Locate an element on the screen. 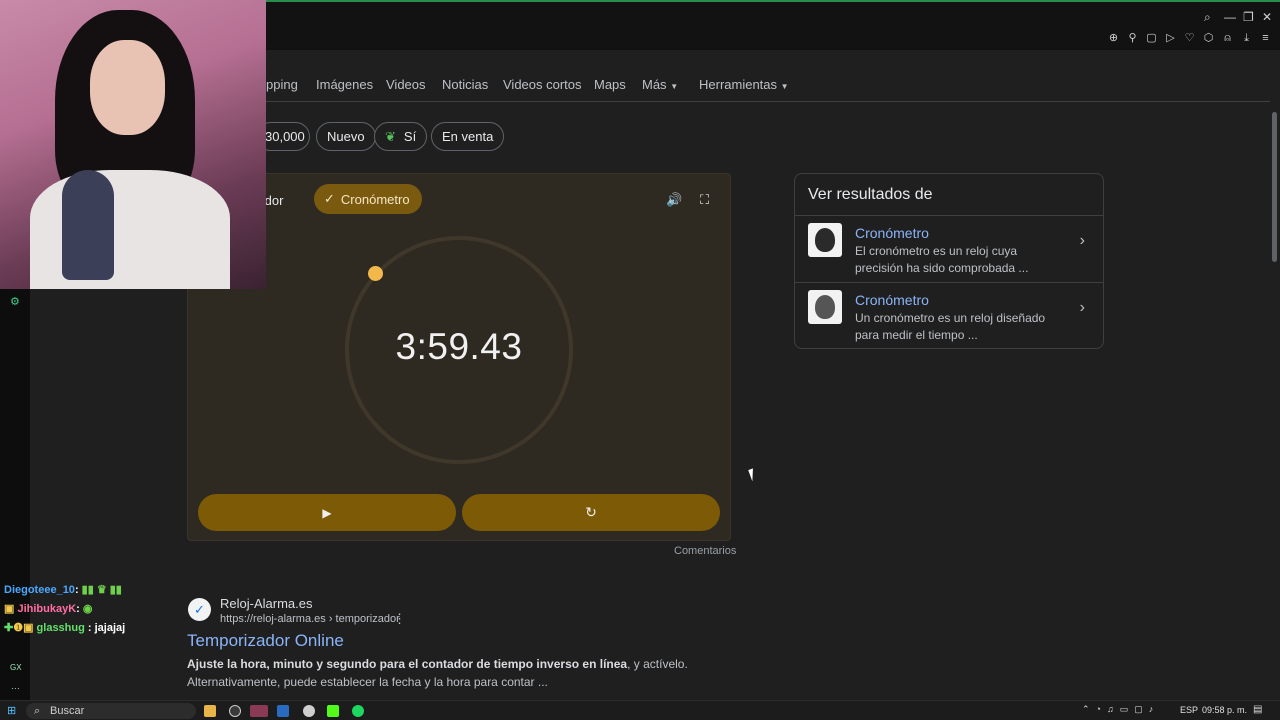 This screenshot has height=720, width=1280. screenshot-icon: ▢ is located at coordinates (1151, 38).